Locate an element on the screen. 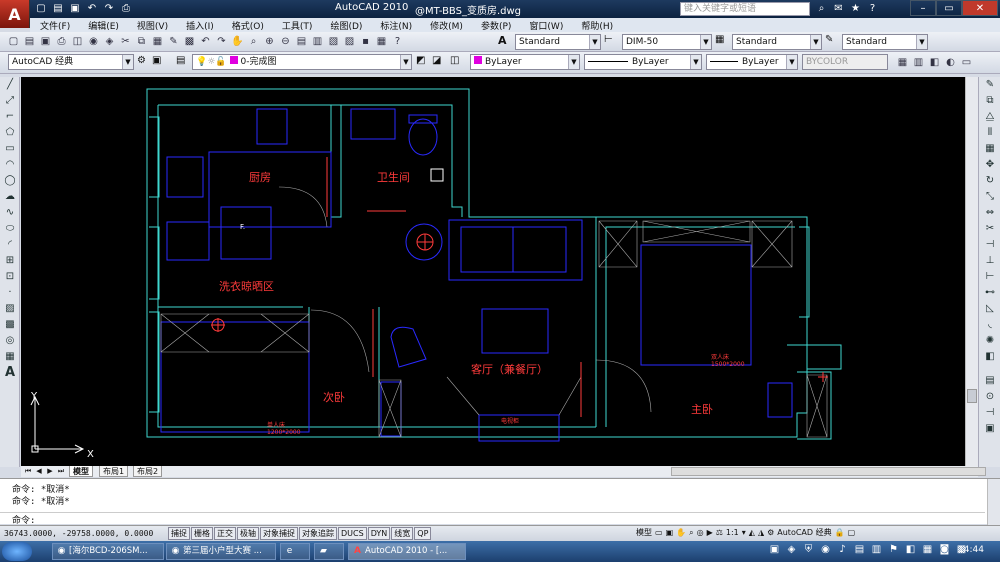 The height and width of the screenshot is (562, 1000). layout-icon: ▭ is located at coordinates (966, 62).